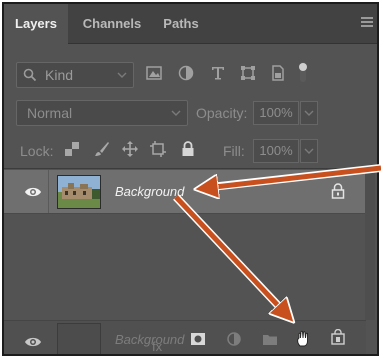  What do you see at coordinates (112, 24) in the screenshot?
I see `tab-channels: Channels` at bounding box center [112, 24].